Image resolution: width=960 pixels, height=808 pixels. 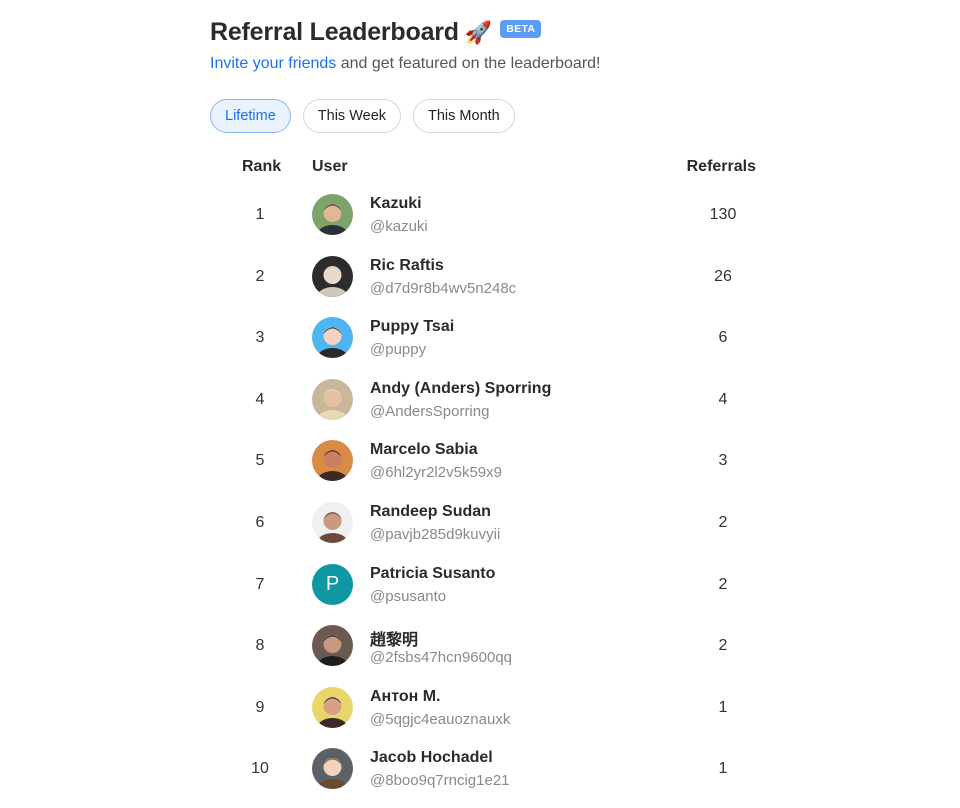 What do you see at coordinates (273, 63) in the screenshot?
I see `invite-friends-link: Invite your friends` at bounding box center [273, 63].